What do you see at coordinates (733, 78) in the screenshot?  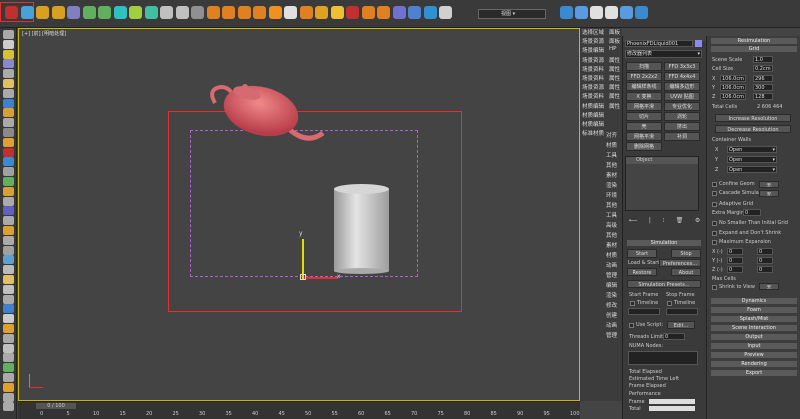 I see `x-size-field: 106.0cm` at bounding box center [733, 78].